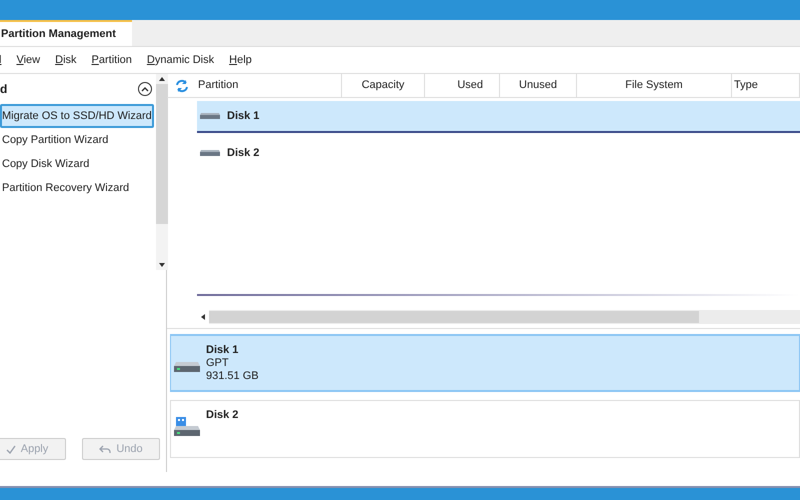  What do you see at coordinates (77, 188) in the screenshot?
I see `sidebar-item: Partition Recovery Wizard` at bounding box center [77, 188].